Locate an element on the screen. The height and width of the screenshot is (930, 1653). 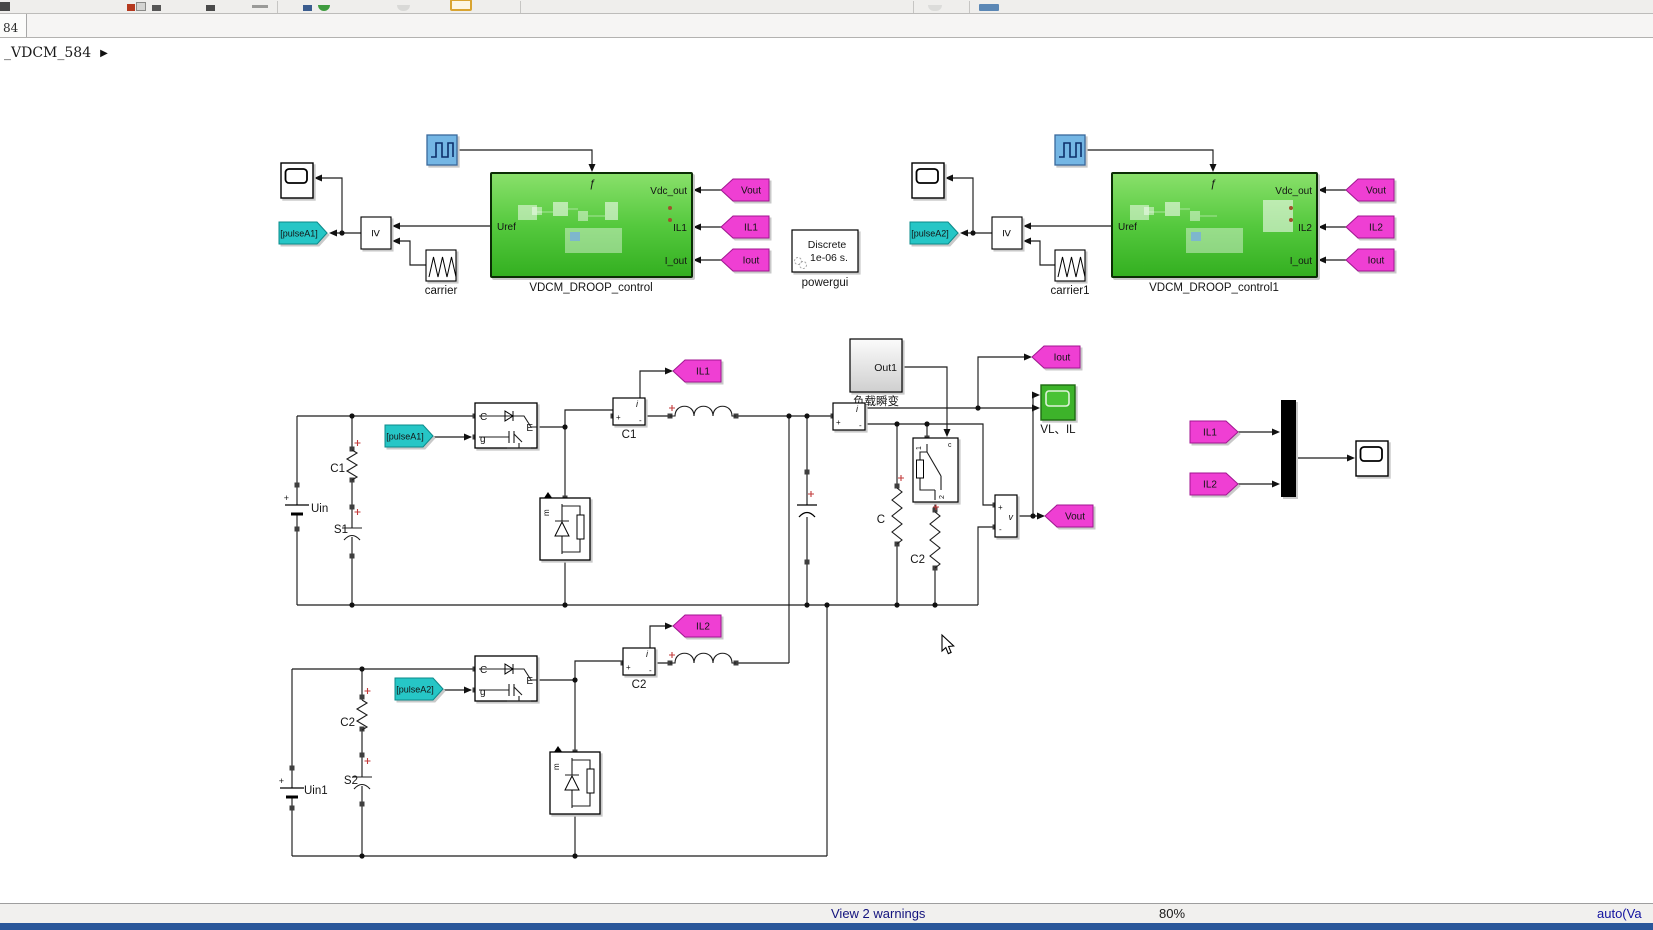
taskbar-strip is located at coordinates (826, 926).